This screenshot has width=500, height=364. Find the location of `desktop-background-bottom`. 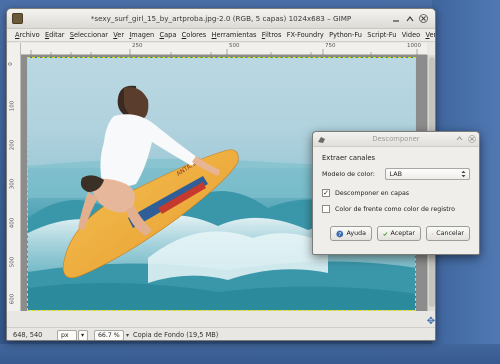

desktop-background-bottom is located at coordinates (250, 354).